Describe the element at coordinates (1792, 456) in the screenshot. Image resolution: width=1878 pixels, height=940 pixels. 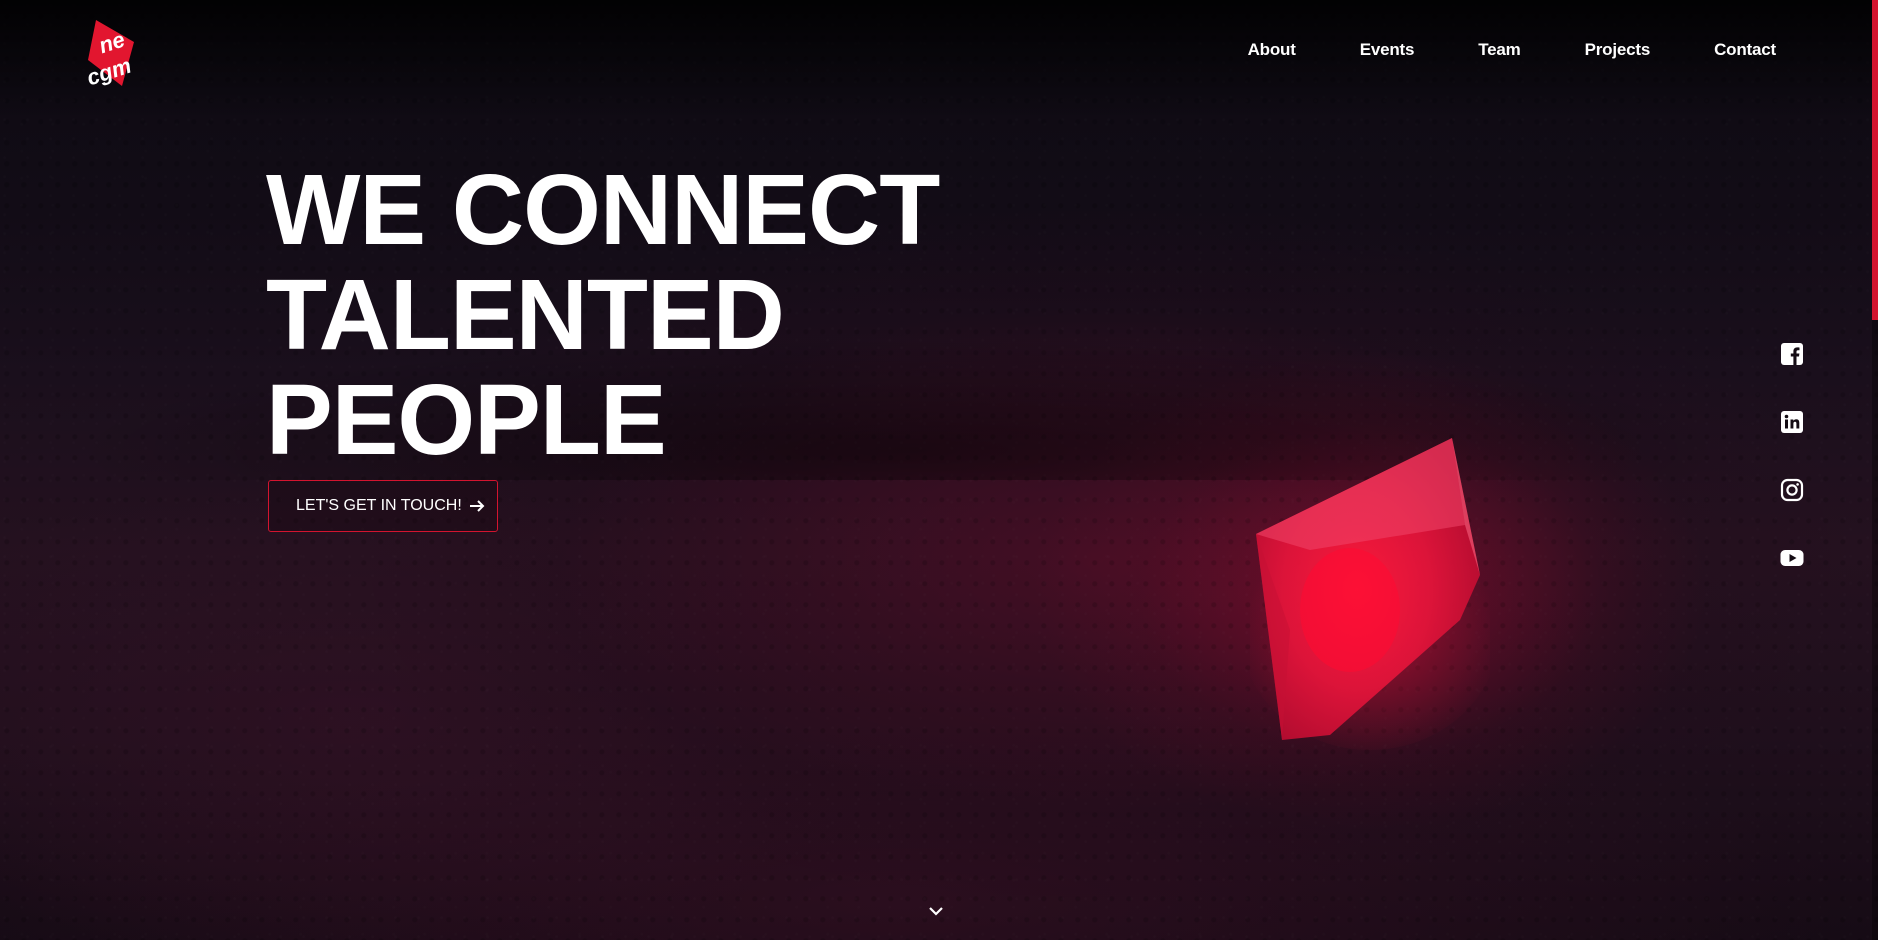
I see `social-links` at that location.